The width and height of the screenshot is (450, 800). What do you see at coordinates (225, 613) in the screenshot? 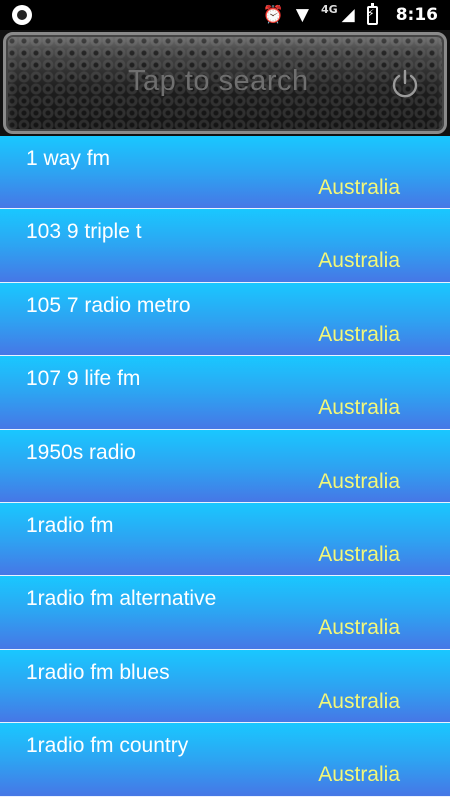
I see `station-item: 1radio fm alternative Australia` at bounding box center [225, 613].